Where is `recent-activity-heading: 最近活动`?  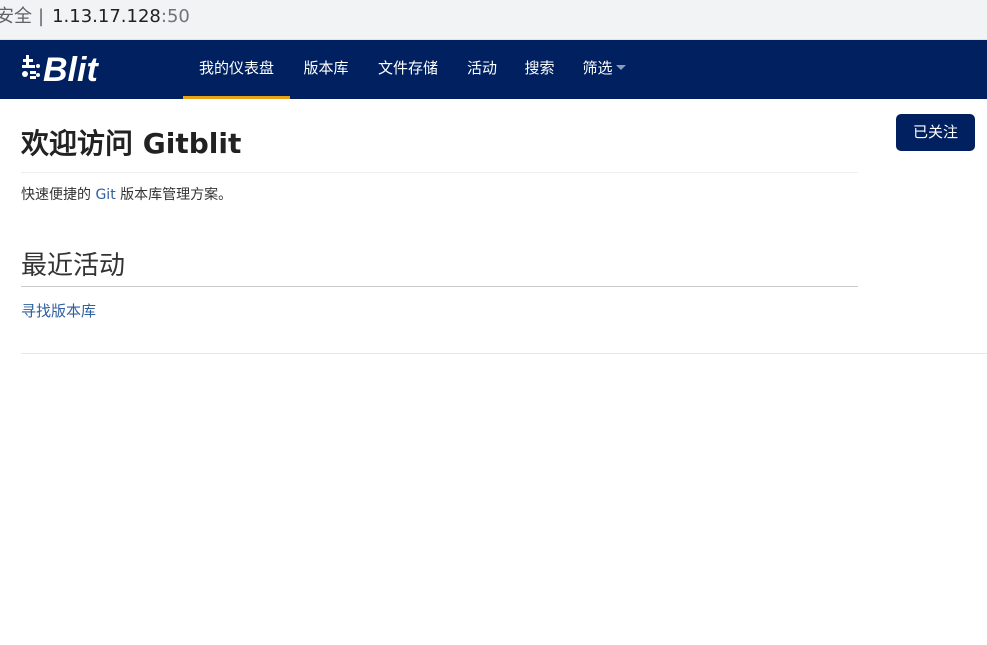
recent-activity-heading: 最近活动 is located at coordinates (73, 266).